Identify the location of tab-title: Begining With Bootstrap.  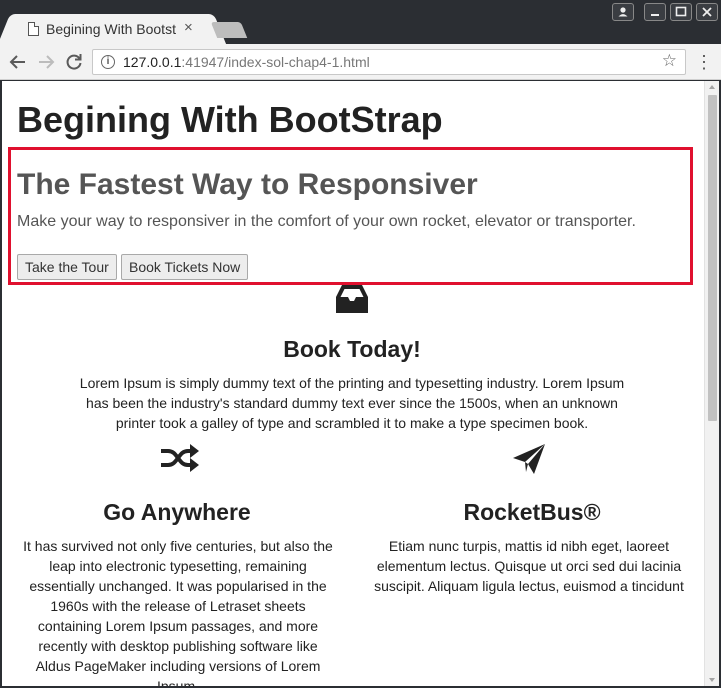
(111, 29).